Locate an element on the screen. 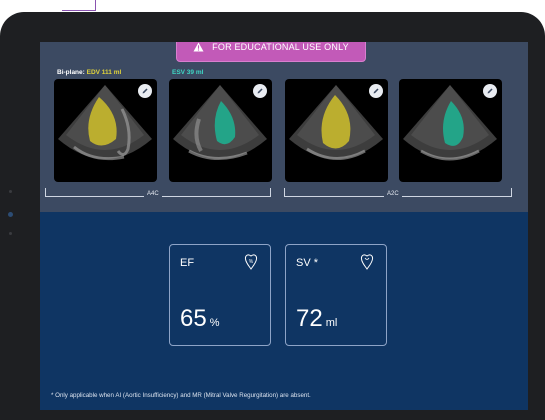 The width and height of the screenshot is (545, 420). ef-value: 65% is located at coordinates (199, 319).